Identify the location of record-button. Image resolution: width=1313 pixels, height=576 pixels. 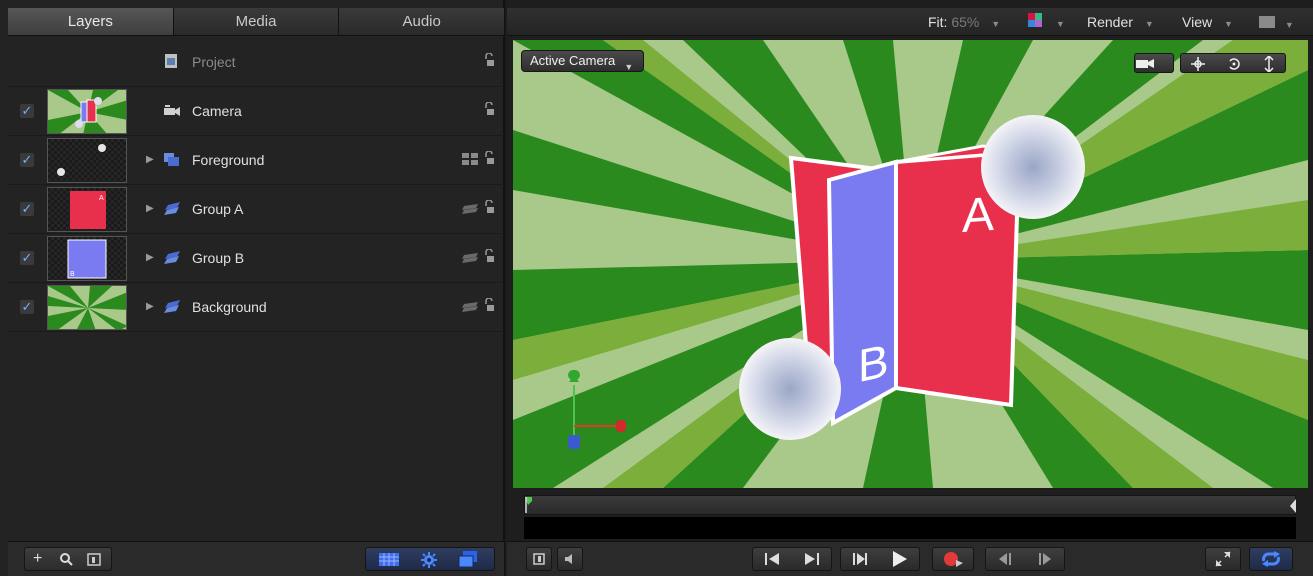
(953, 559).